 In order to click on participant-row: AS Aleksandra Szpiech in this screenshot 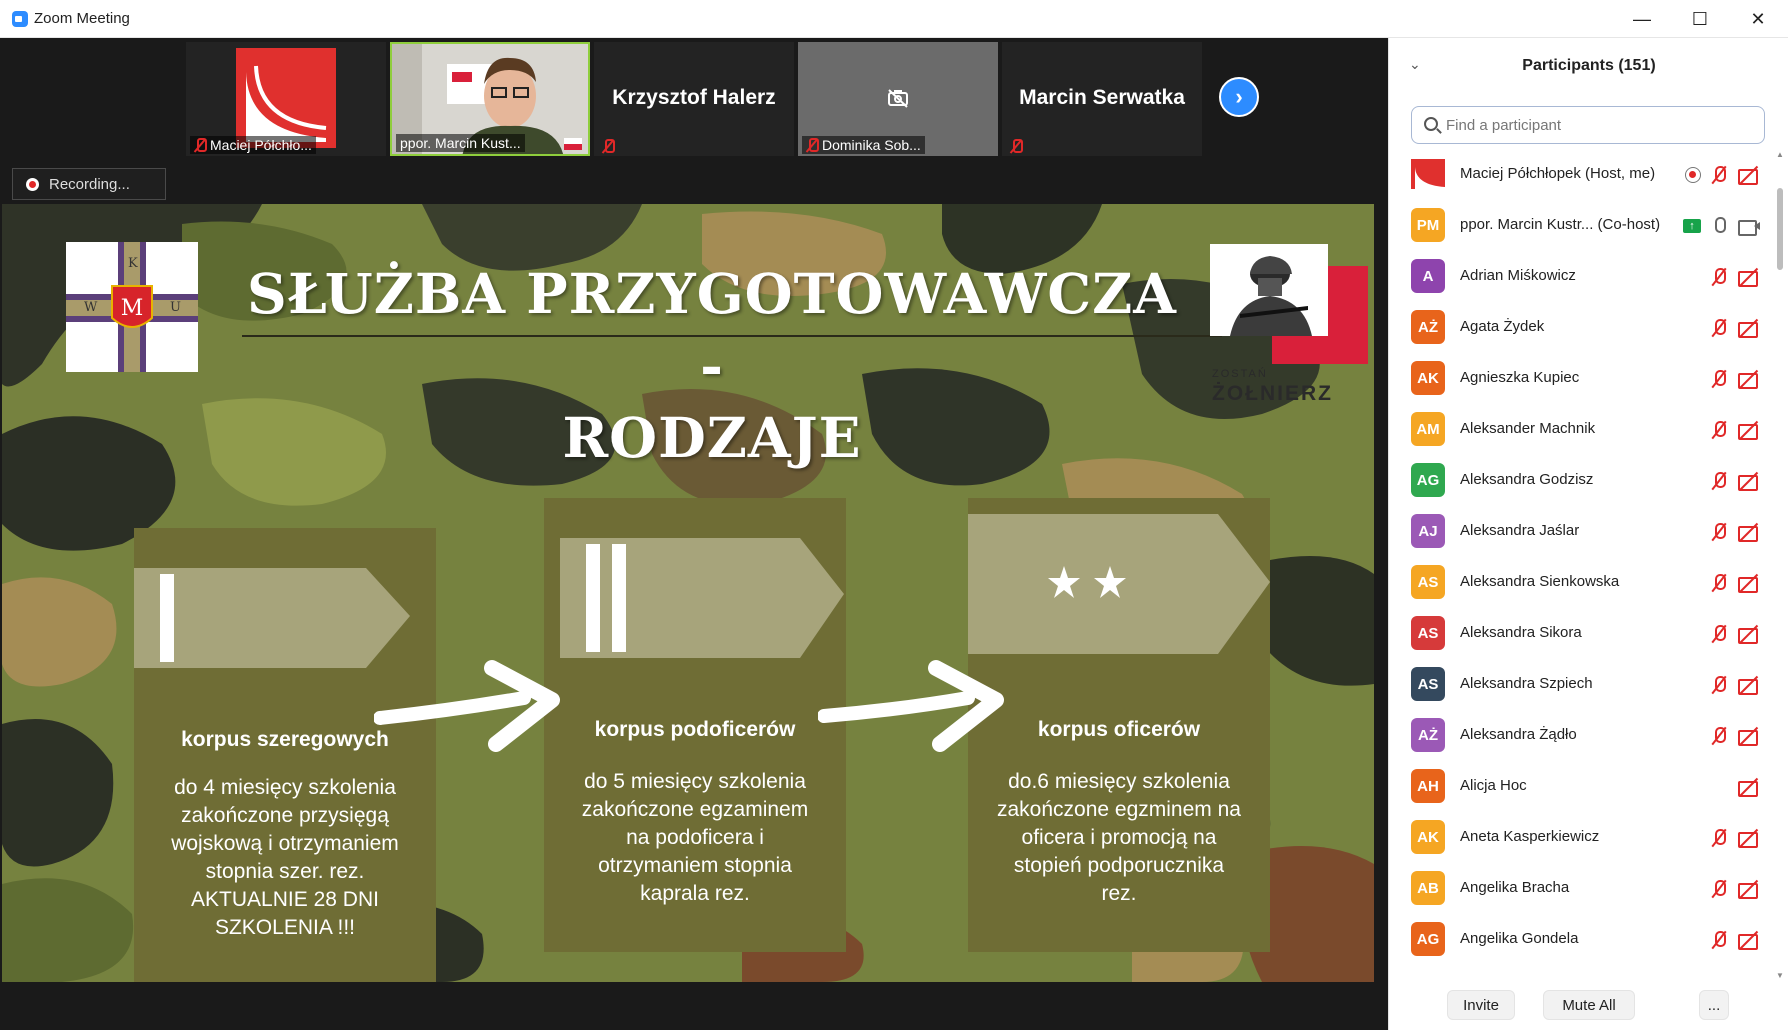, I will do `click(1581, 685)`.